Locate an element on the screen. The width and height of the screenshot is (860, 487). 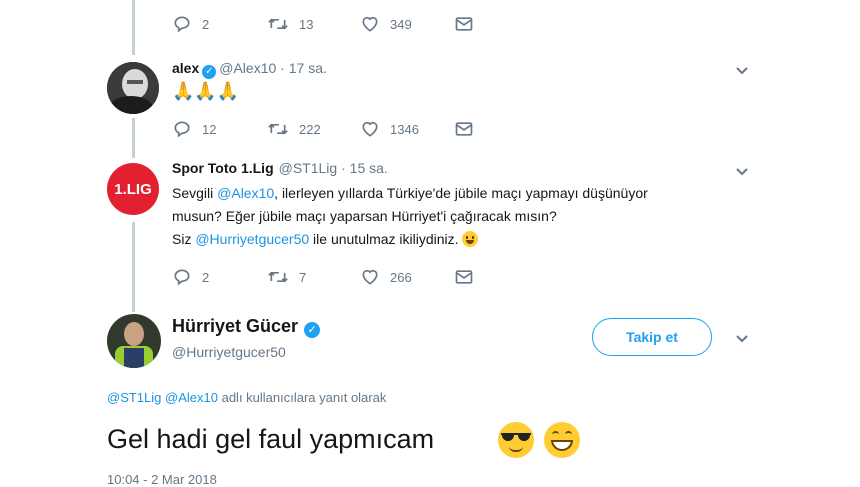
follow-button: Takip et is located at coordinates (652, 337).